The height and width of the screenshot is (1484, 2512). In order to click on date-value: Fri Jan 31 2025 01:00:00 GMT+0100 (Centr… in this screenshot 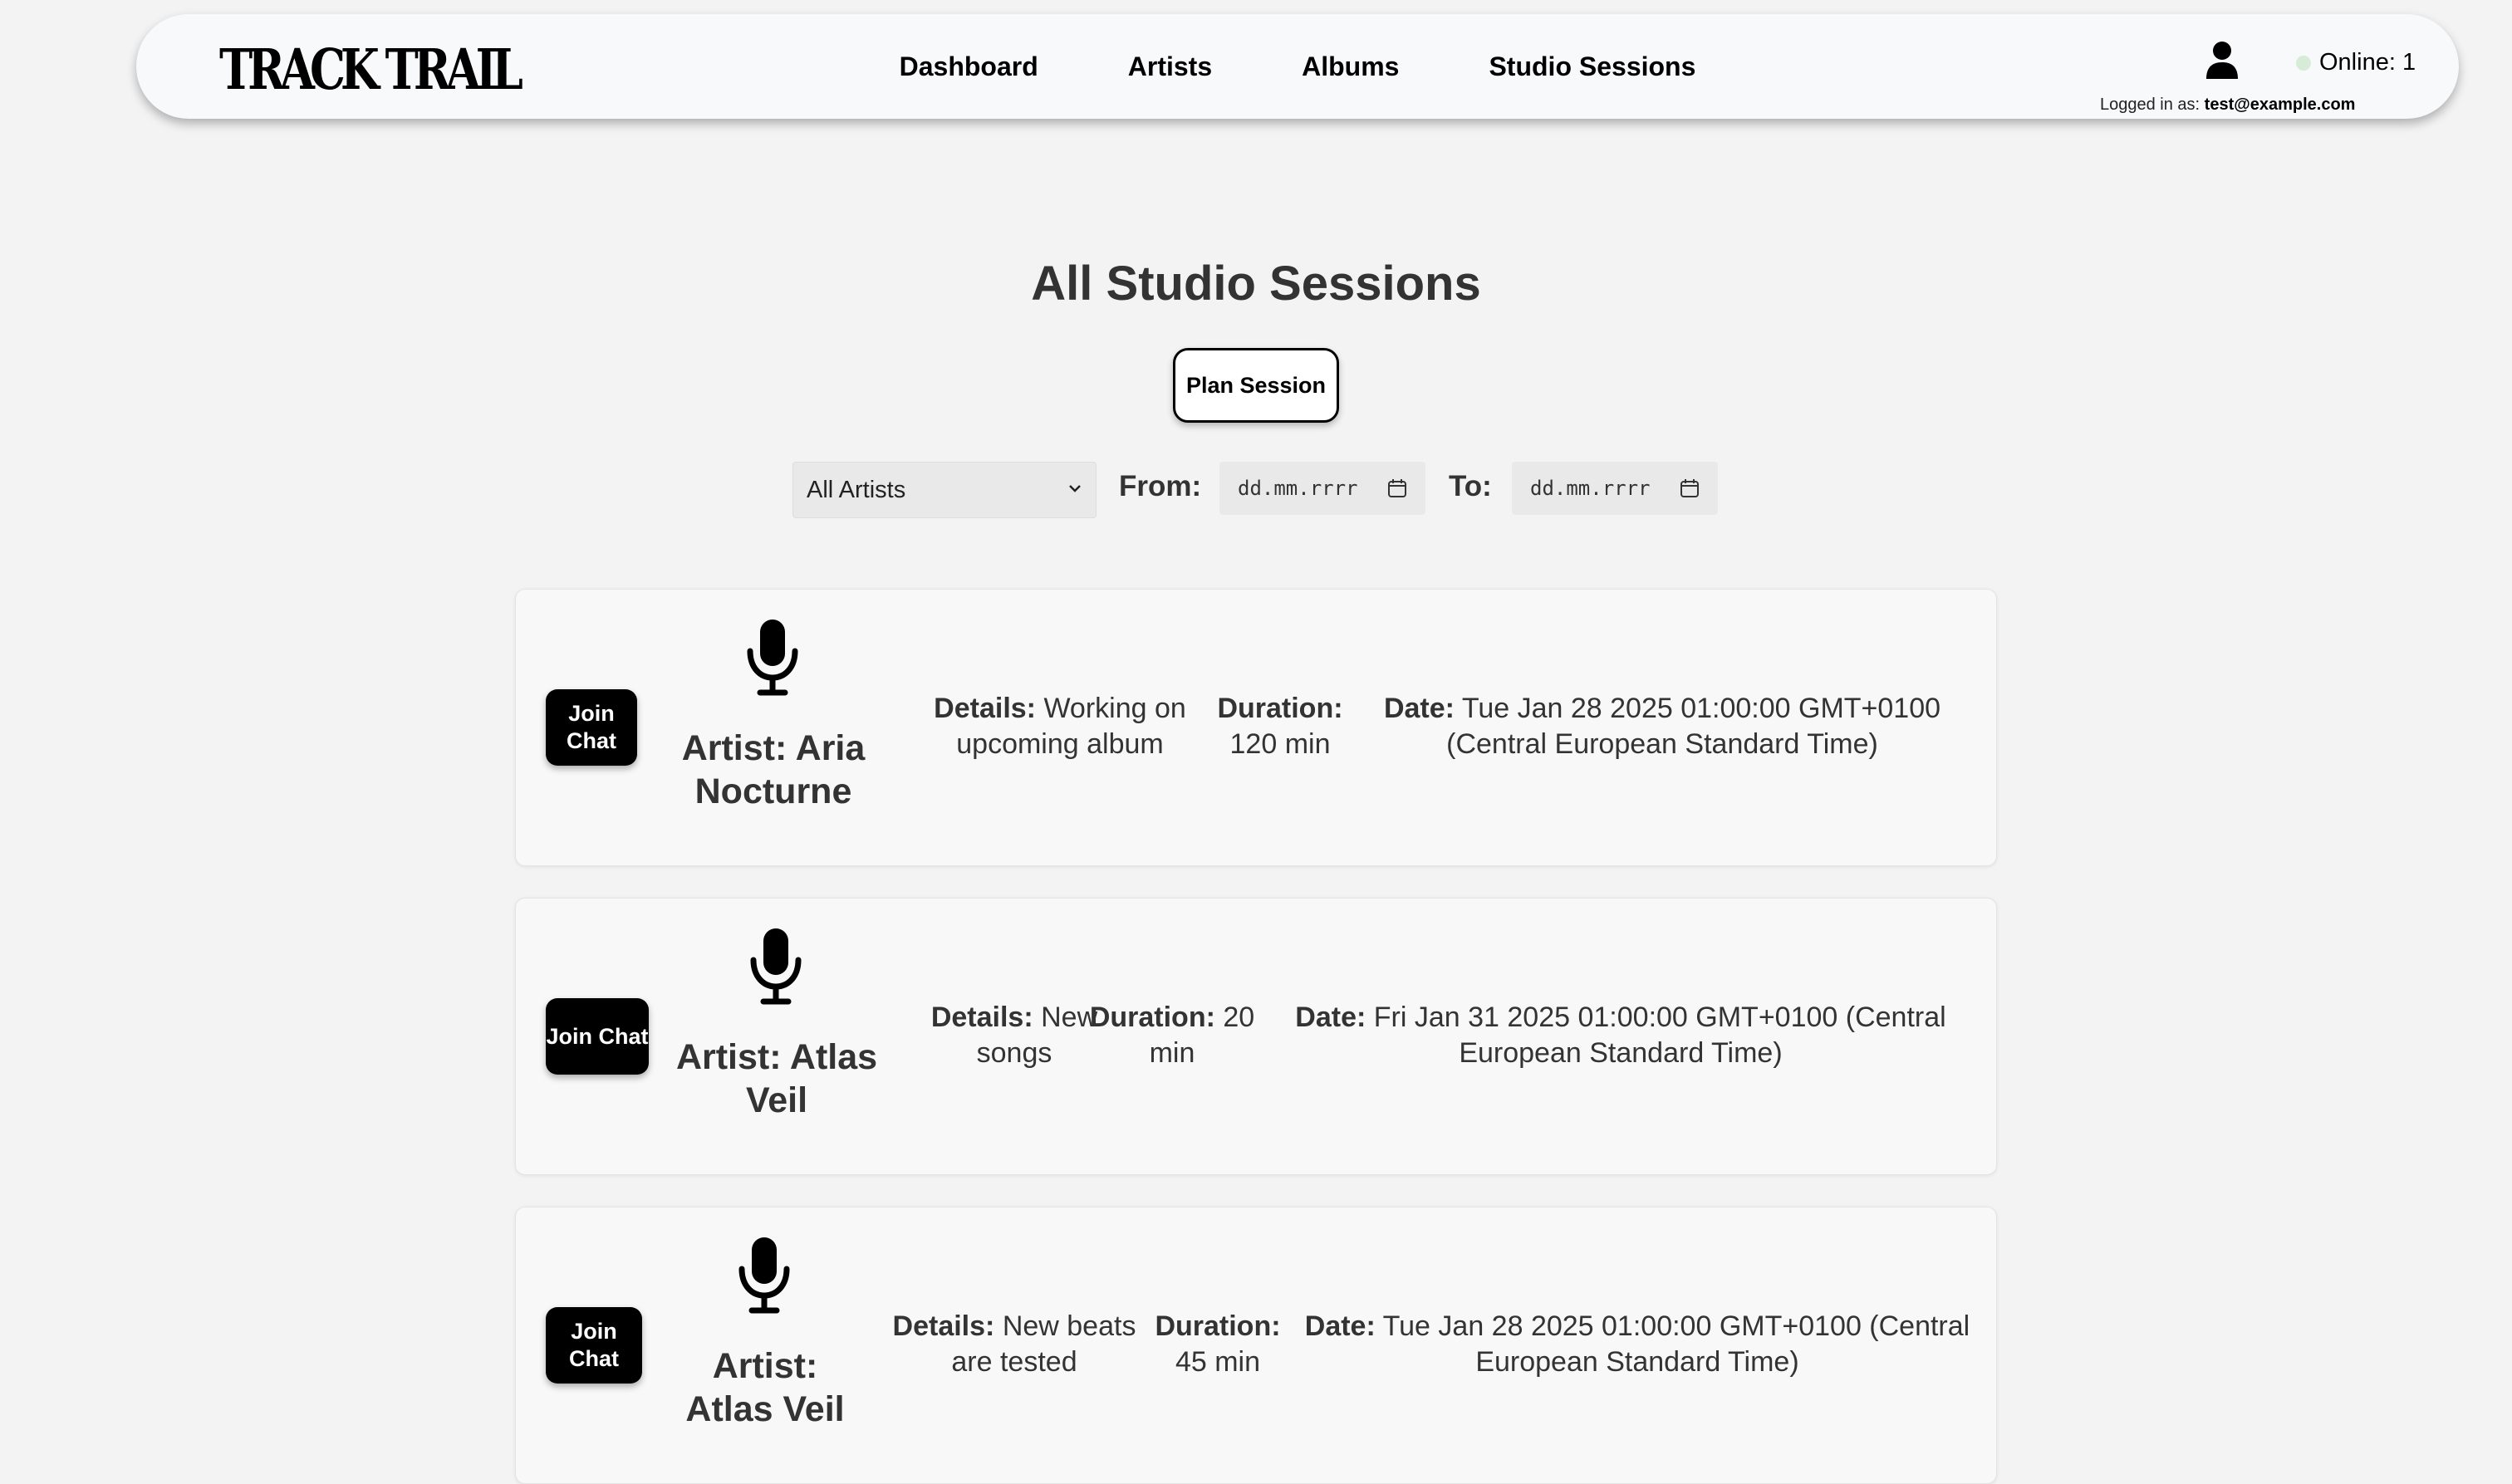, I will do `click(1659, 1035)`.